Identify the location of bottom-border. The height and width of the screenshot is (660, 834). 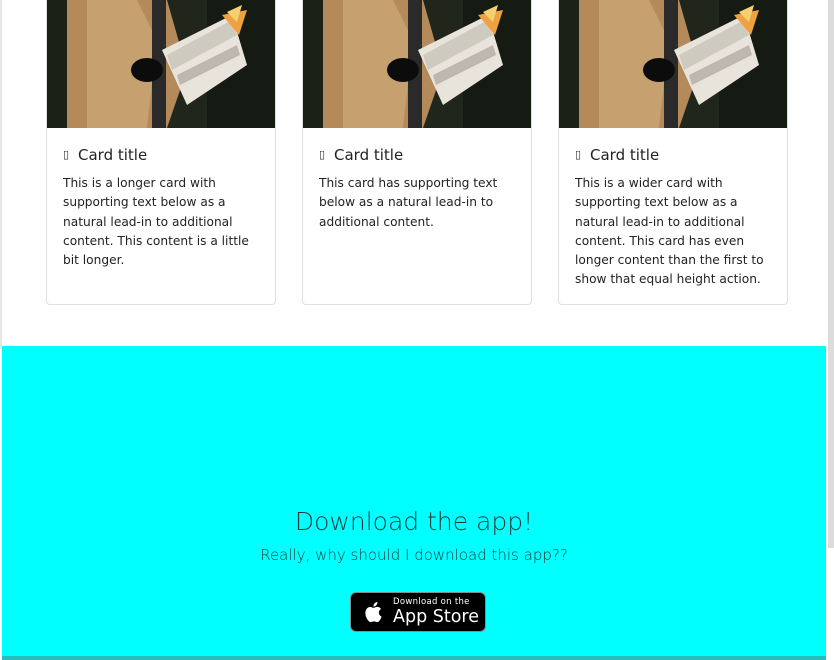
(414, 658).